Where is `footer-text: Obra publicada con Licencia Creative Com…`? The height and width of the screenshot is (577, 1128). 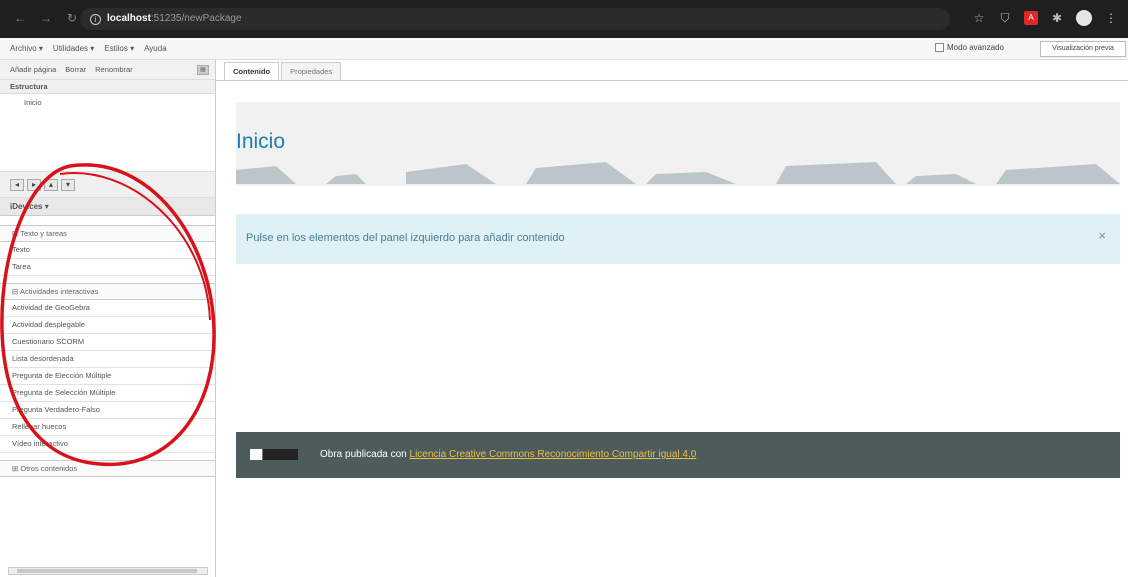
footer-text: Obra publicada con Licencia Creative Com… is located at coordinates (508, 454).